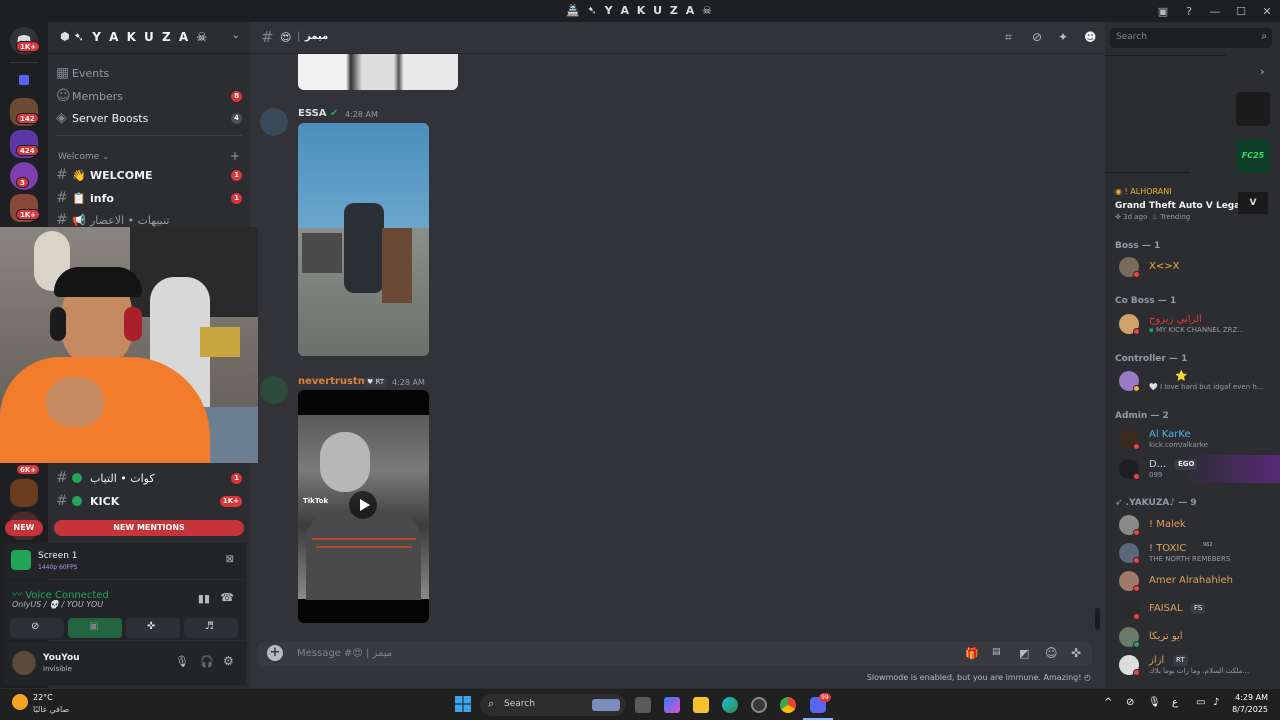  I want to click on channel-badge: 1, so click(236, 198).